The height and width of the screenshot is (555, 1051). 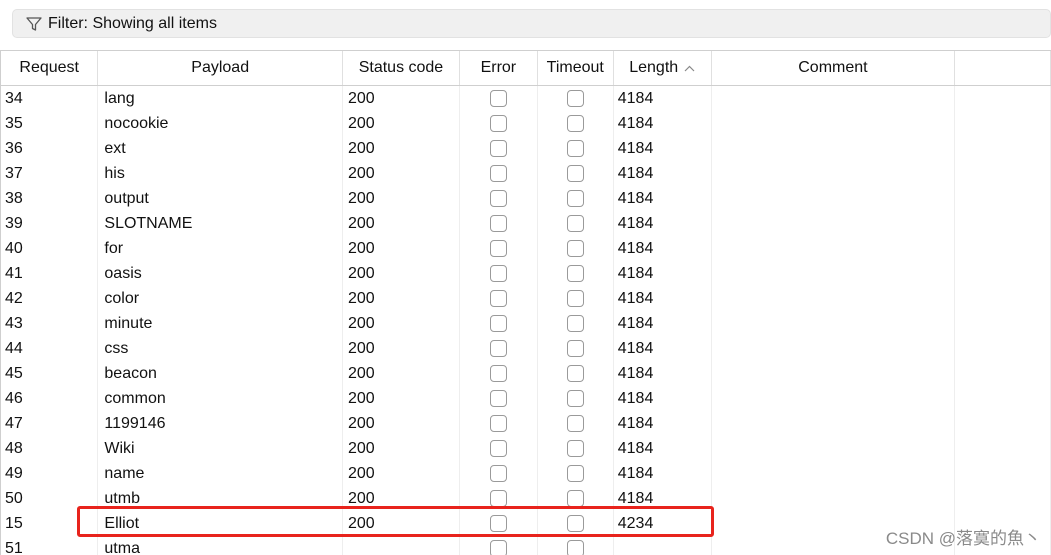 I want to click on column-header-payload: Payload, so click(x=220, y=68).